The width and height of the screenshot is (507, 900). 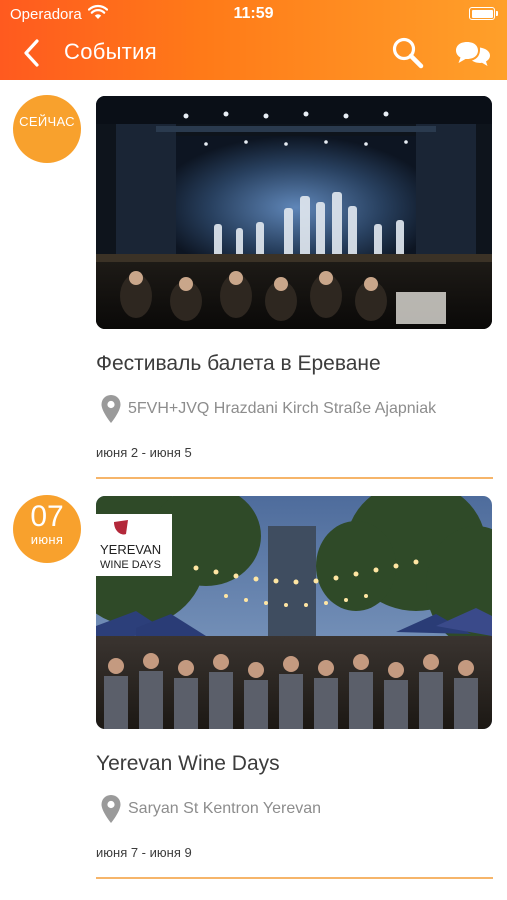 What do you see at coordinates (130, 565) in the screenshot?
I see `logo-line-2: WINE DAYS` at bounding box center [130, 565].